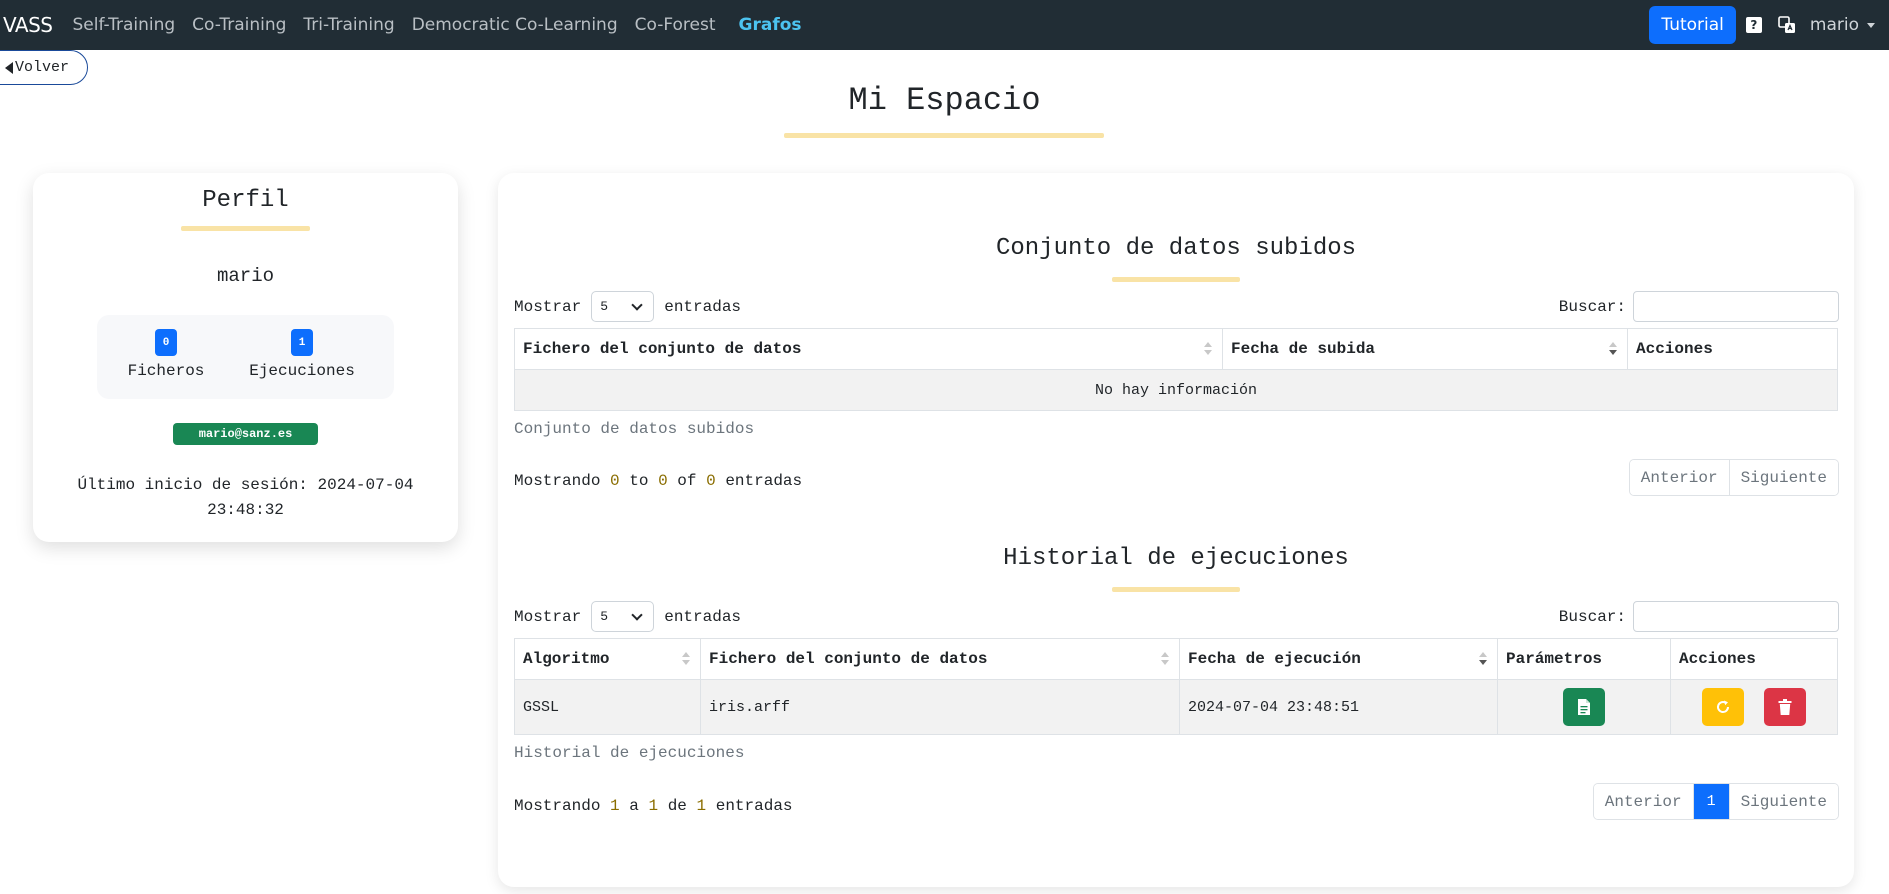 This screenshot has width=1889, height=894. What do you see at coordinates (515, 25) in the screenshot?
I see `nav-link-democratic-co-learning: Democratic Co-Learning` at bounding box center [515, 25].